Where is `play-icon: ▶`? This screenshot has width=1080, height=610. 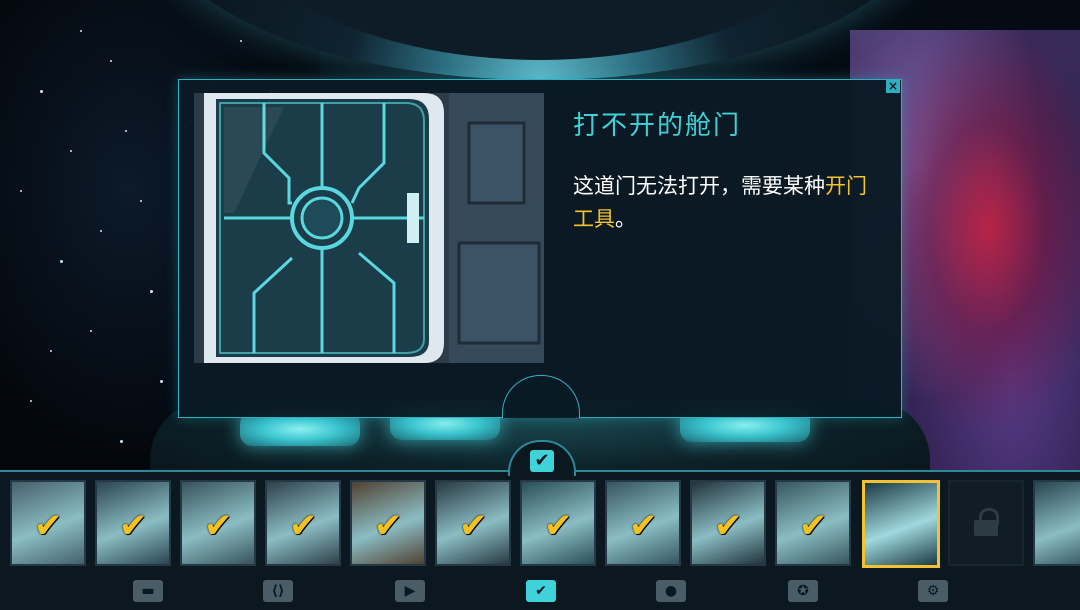 play-icon: ▶ is located at coordinates (410, 591).